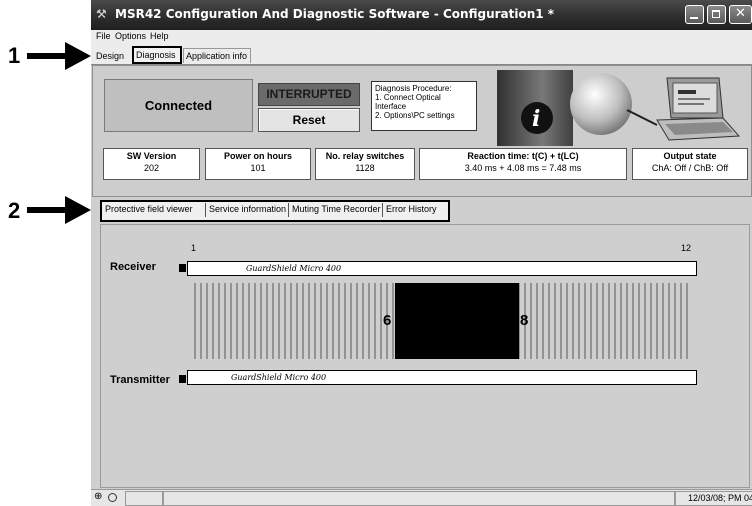 The width and height of the screenshot is (752, 506). I want to click on transmitter-connector, so click(182, 379).